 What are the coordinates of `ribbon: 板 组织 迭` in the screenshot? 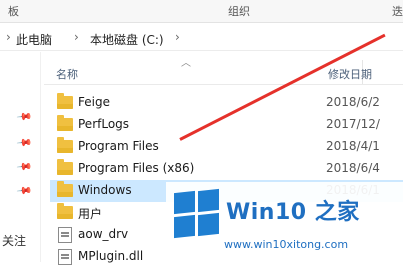 It's located at (201, 11).